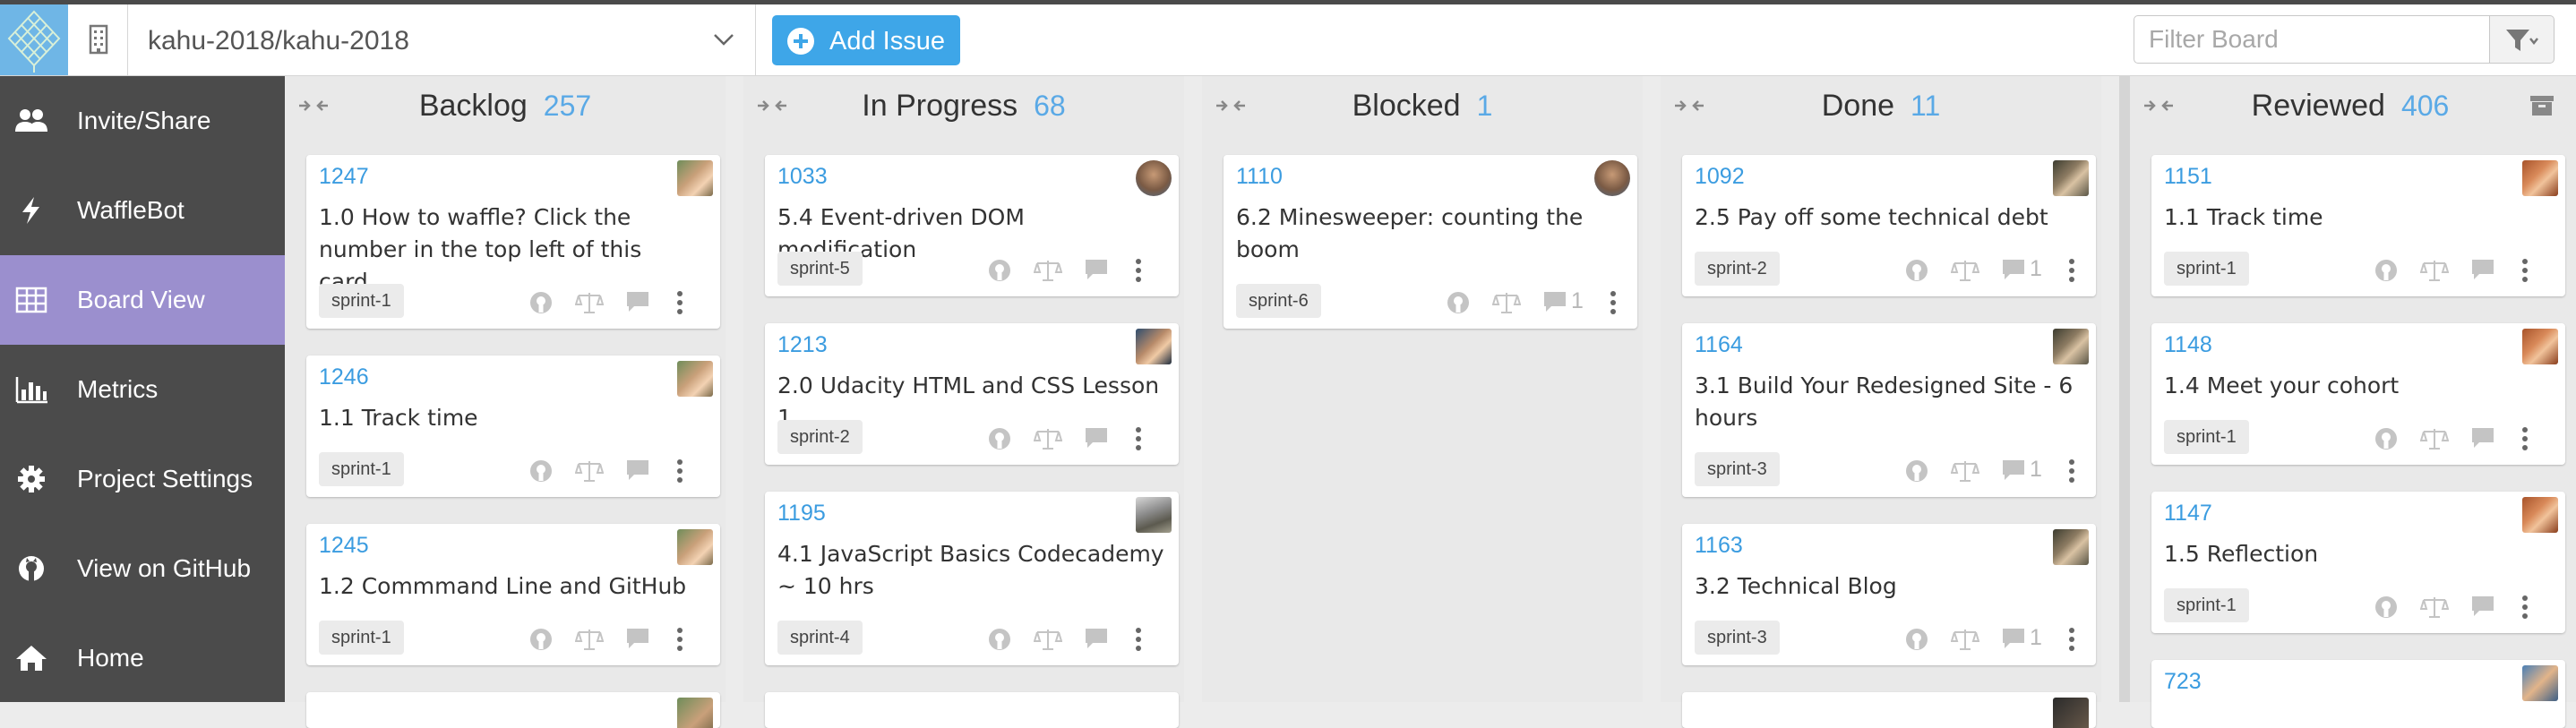 Image resolution: width=2576 pixels, height=728 pixels. Describe the element at coordinates (142, 568) in the screenshot. I see `sidebar-item-view-on-github: View on GitHub` at that location.